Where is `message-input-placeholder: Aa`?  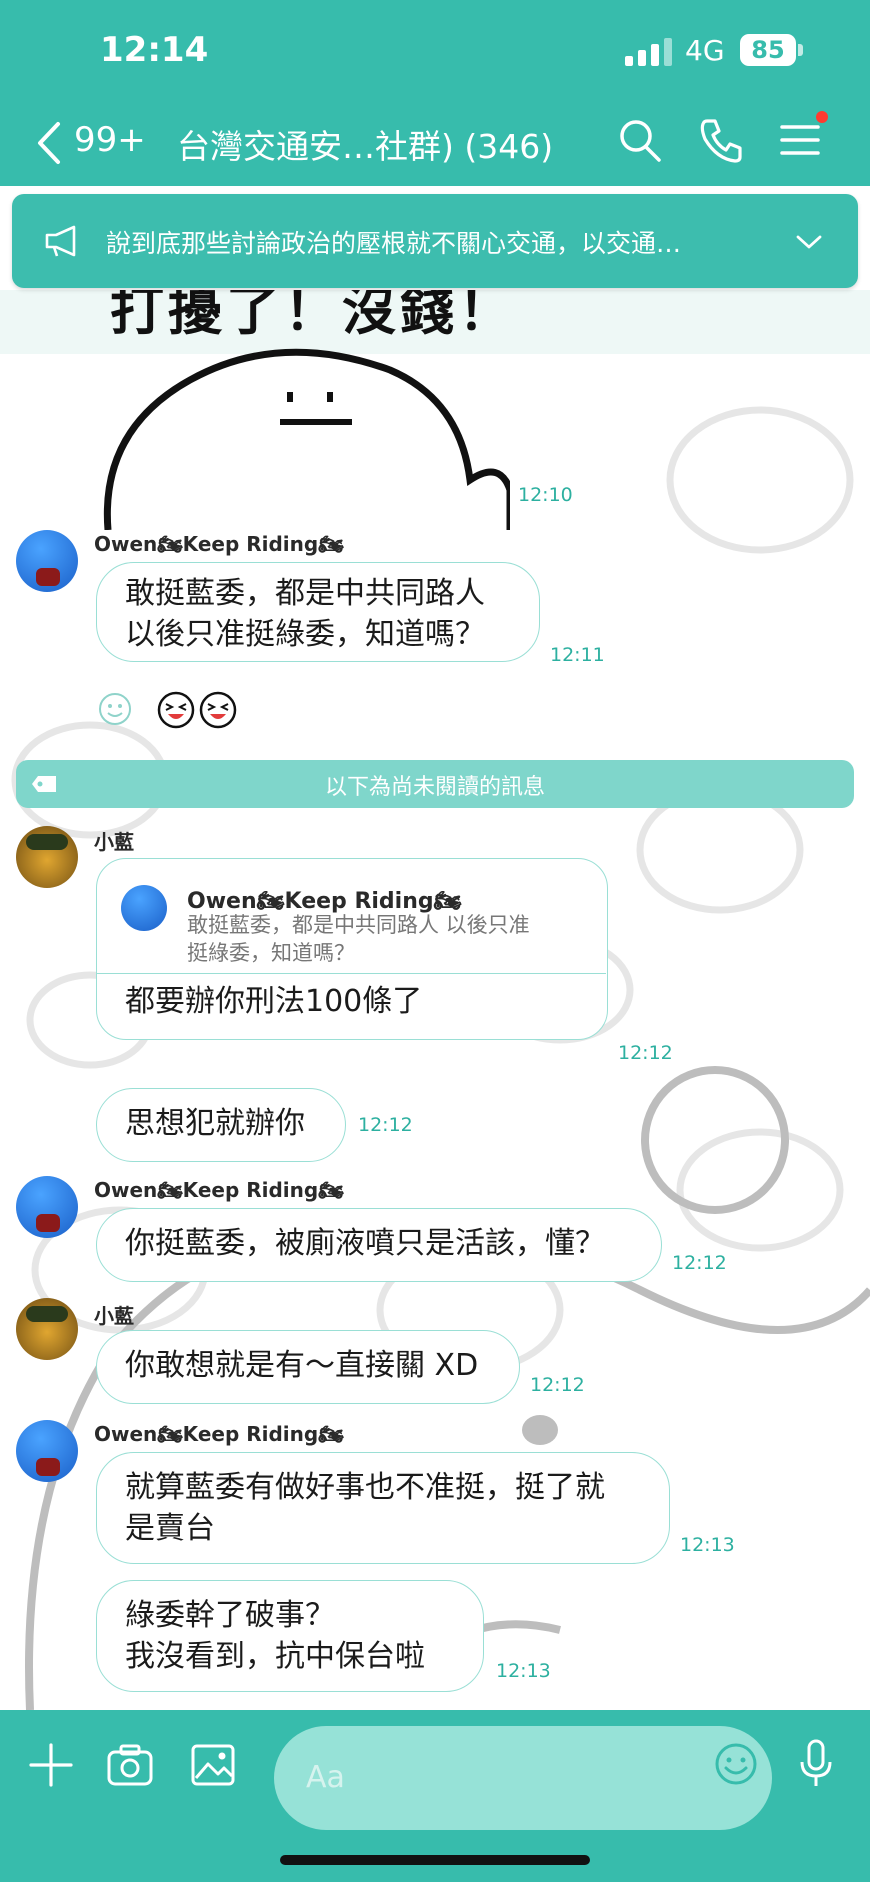 message-input-placeholder: Aa is located at coordinates (325, 1777).